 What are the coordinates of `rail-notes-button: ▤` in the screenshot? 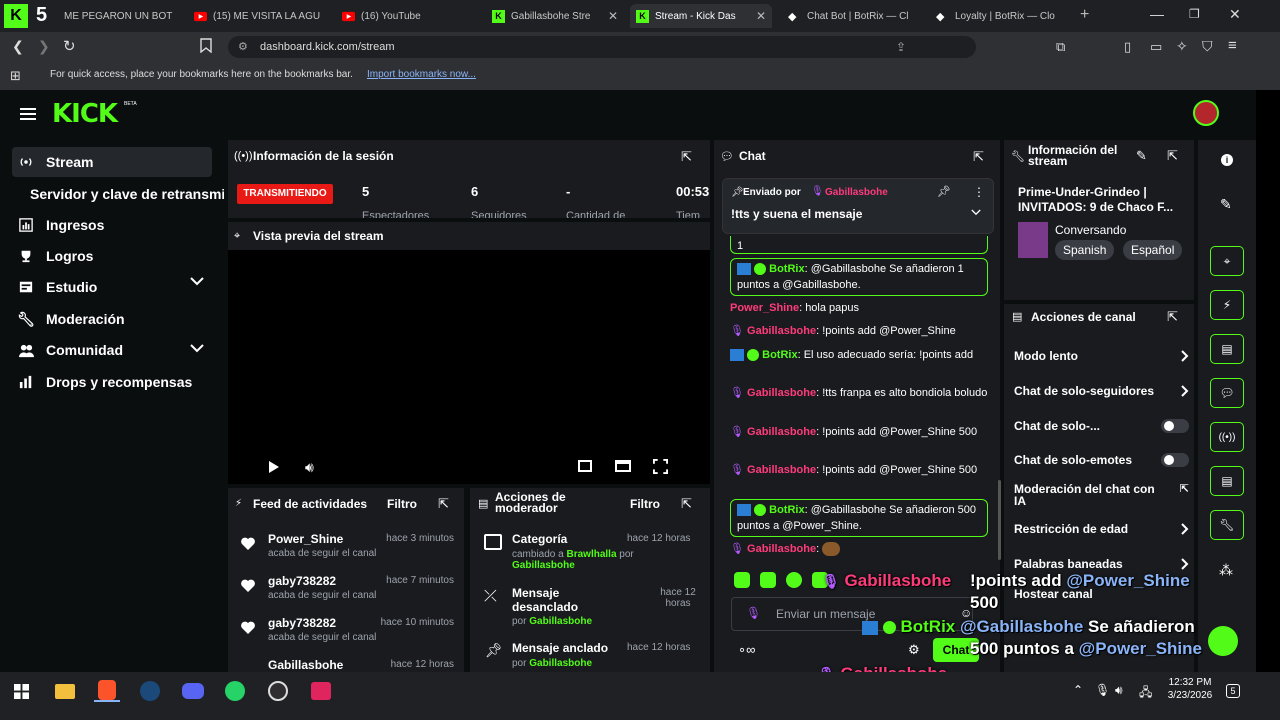 It's located at (1227, 349).